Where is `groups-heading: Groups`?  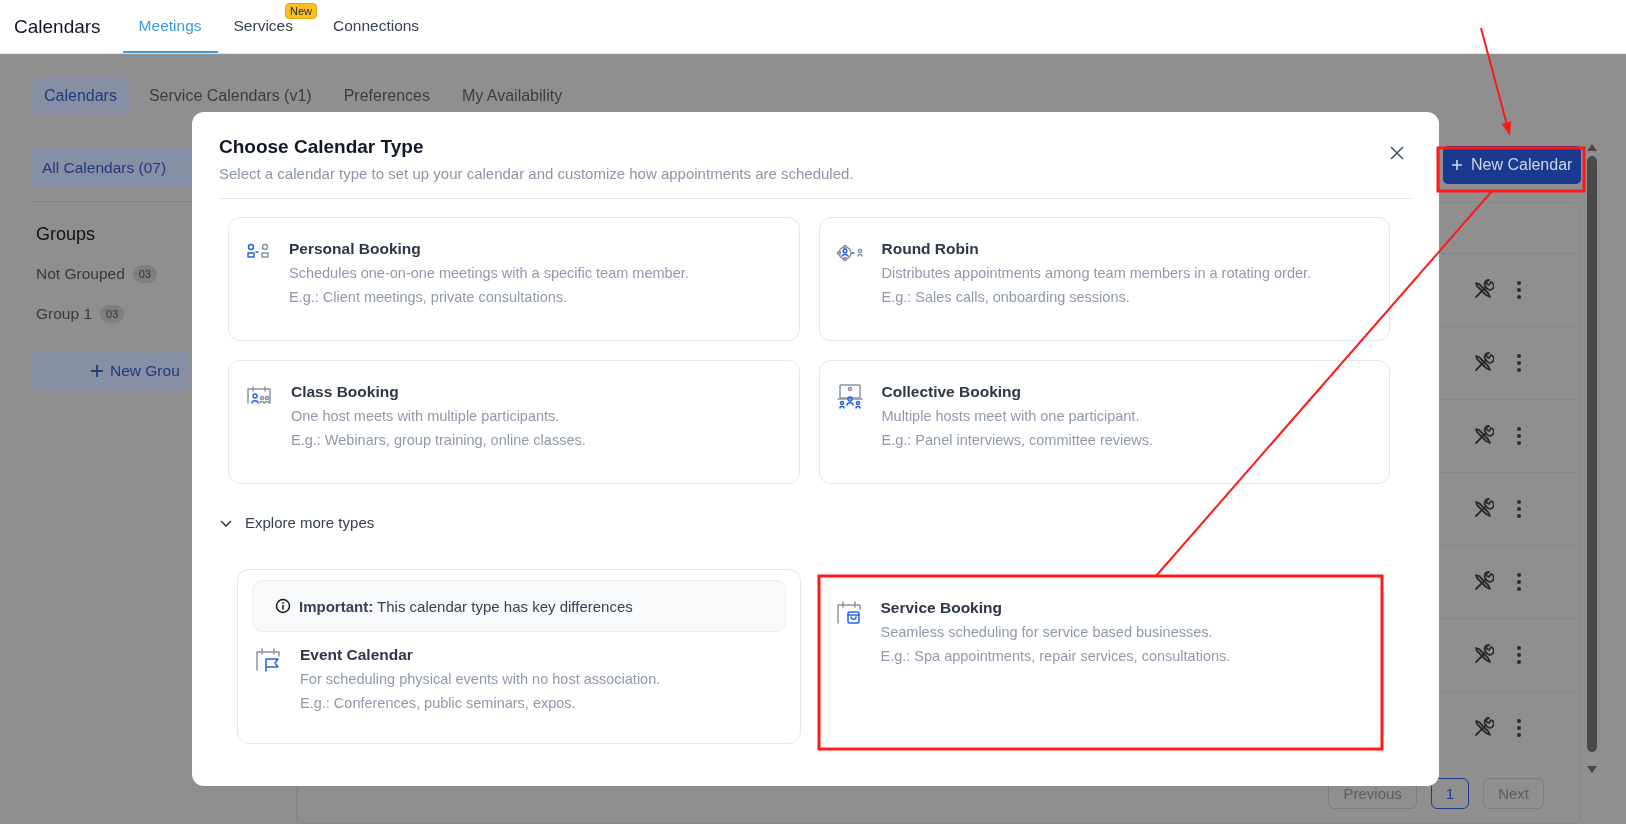
groups-heading: Groups is located at coordinates (66, 234).